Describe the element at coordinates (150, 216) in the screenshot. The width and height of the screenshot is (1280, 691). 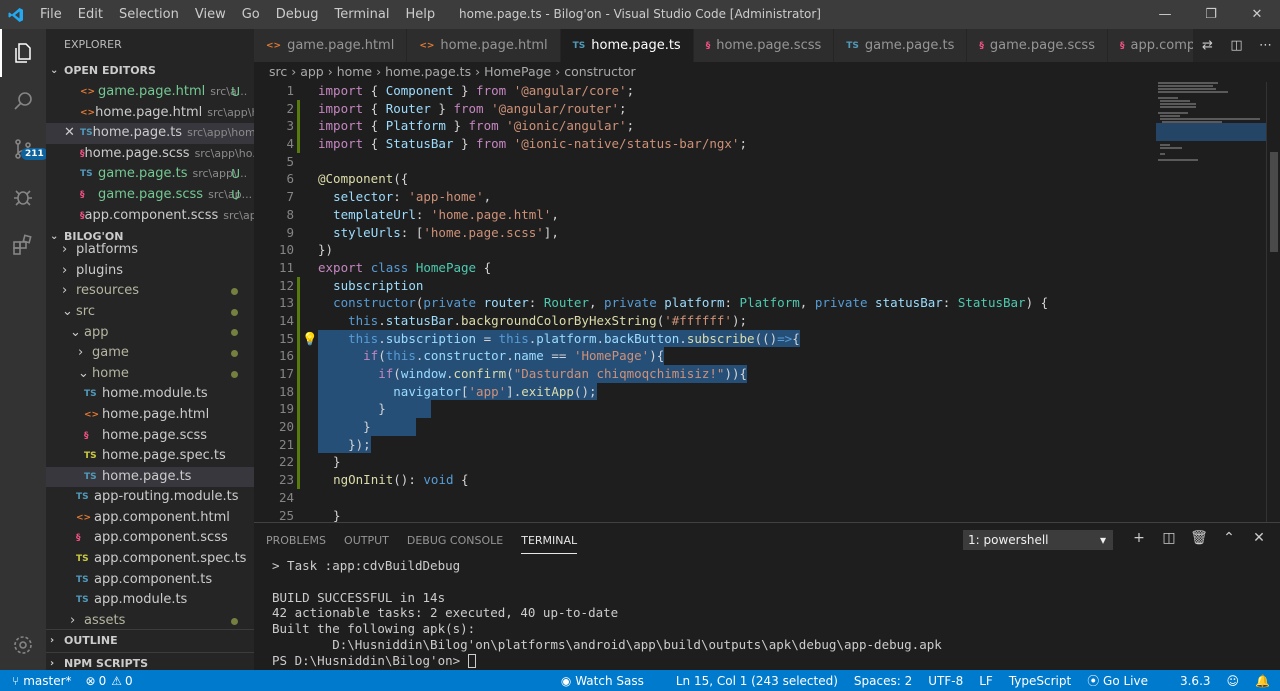
I see `open-editor-item: §app.component.scsssrc\app` at that location.